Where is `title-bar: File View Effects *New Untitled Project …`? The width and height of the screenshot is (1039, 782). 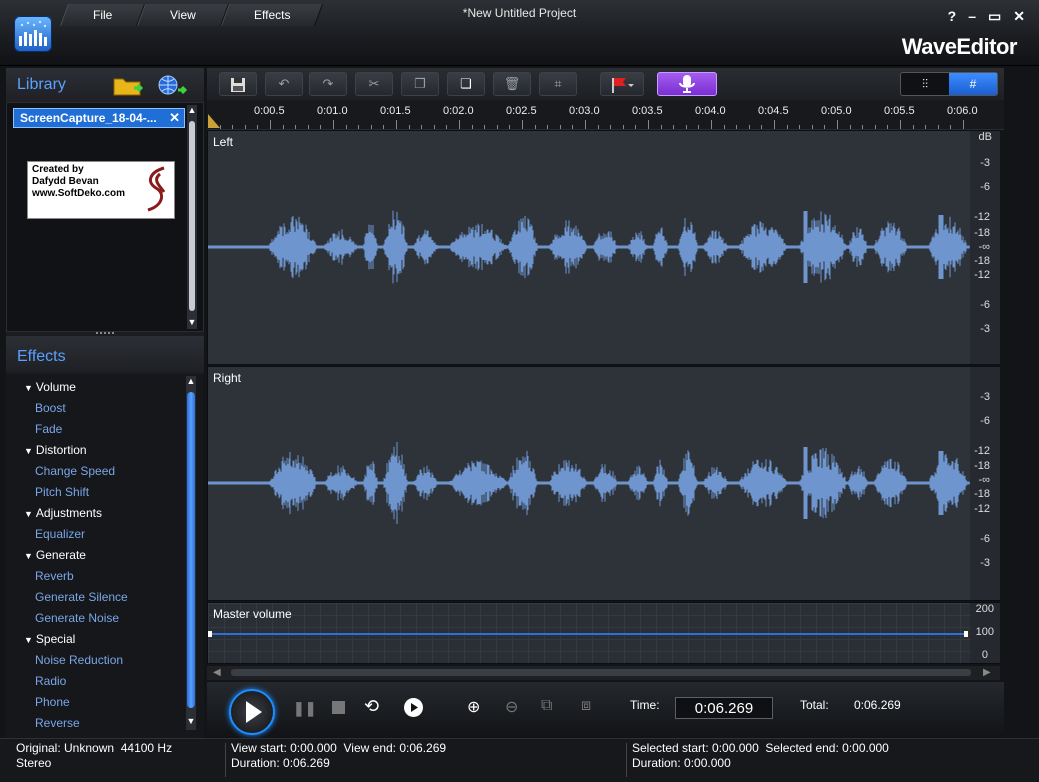
title-bar: File View Effects *New Untitled Project … is located at coordinates (519, 33).